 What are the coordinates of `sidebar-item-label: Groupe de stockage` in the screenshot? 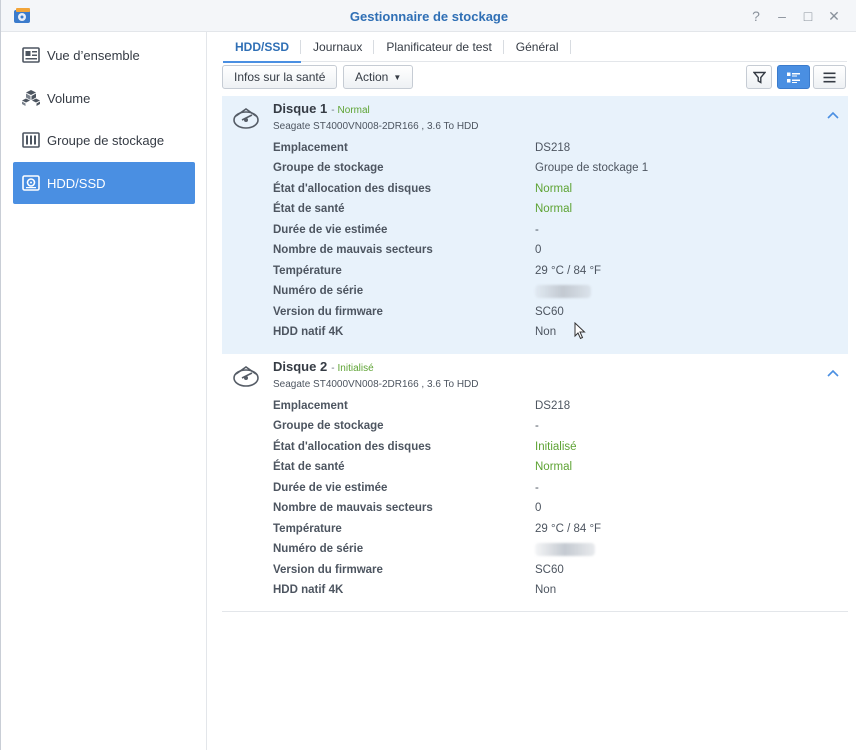 It's located at (106, 140).